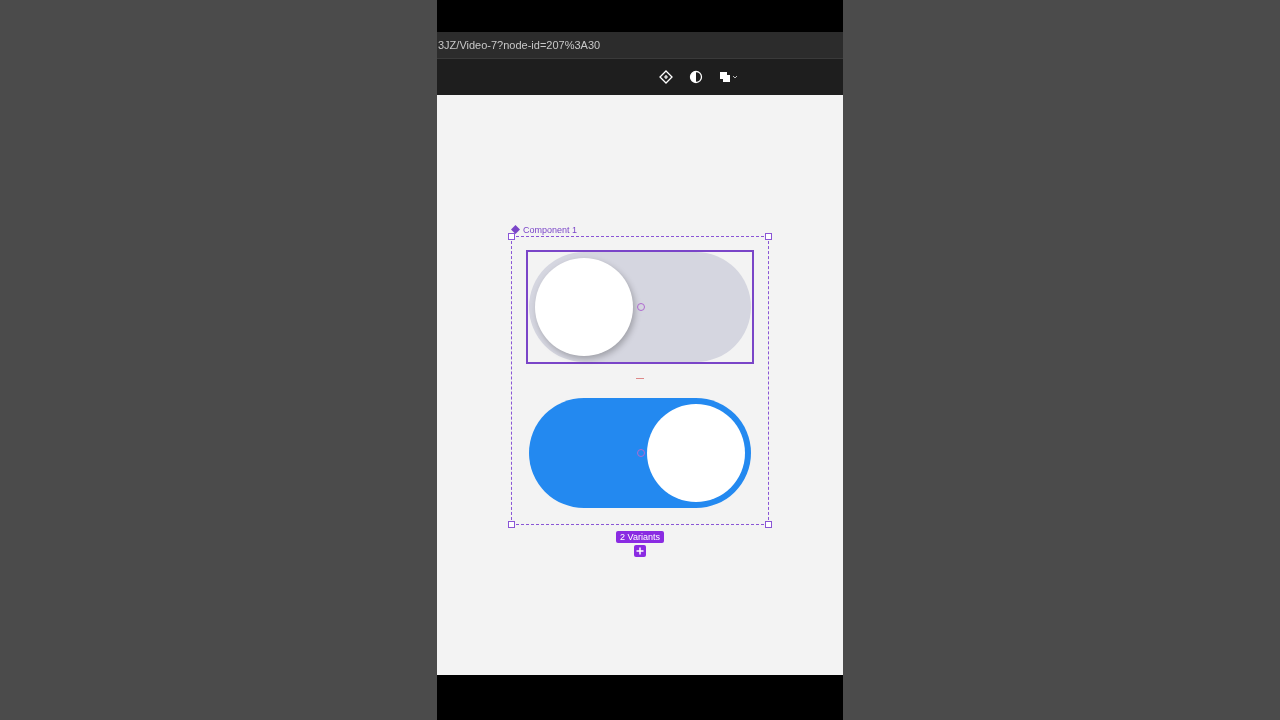 Image resolution: width=1280 pixels, height=720 pixels. What do you see at coordinates (519, 45) in the screenshot?
I see `url-text: 3JZ/Video-7?node-id=207%3A30` at bounding box center [519, 45].